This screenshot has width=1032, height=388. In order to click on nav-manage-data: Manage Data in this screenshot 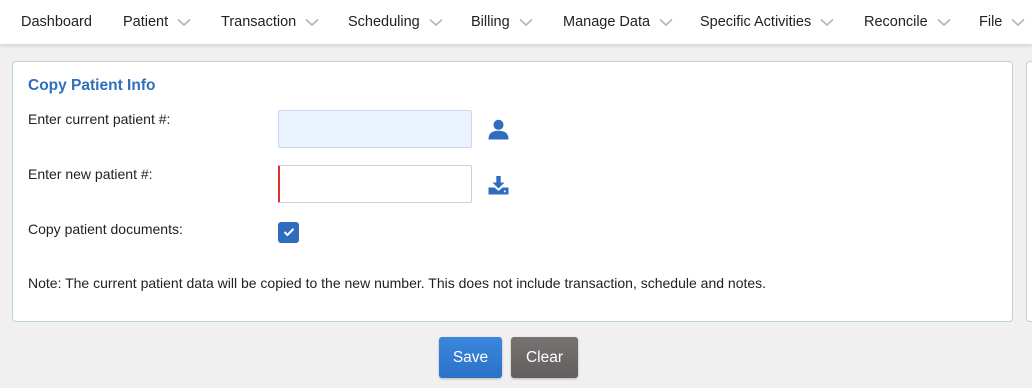, I will do `click(618, 22)`.